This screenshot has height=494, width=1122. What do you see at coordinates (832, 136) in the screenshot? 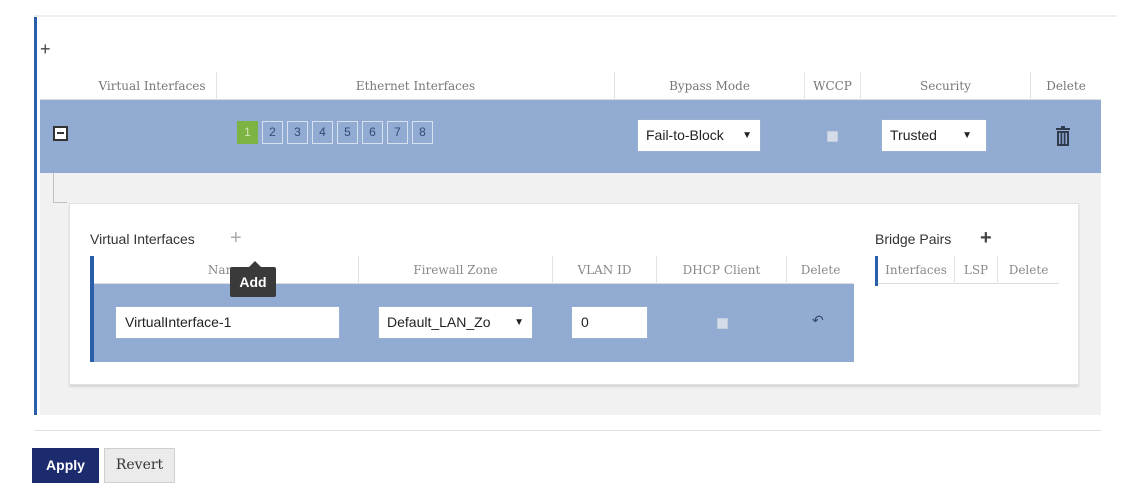
I see `wccp-checkbox` at bounding box center [832, 136].